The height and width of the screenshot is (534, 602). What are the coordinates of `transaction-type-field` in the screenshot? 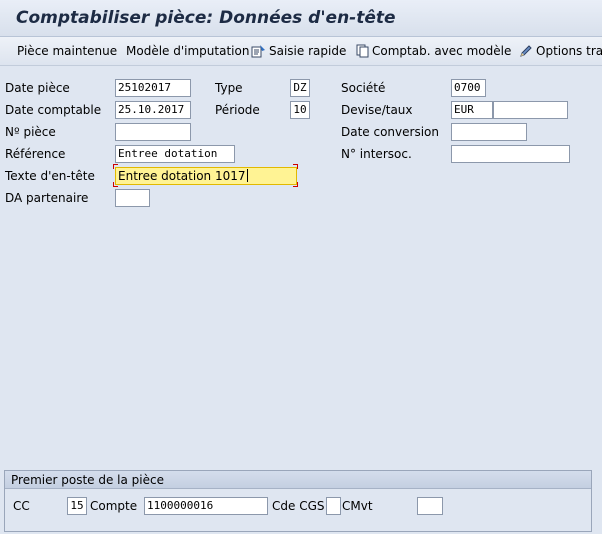 It's located at (430, 506).